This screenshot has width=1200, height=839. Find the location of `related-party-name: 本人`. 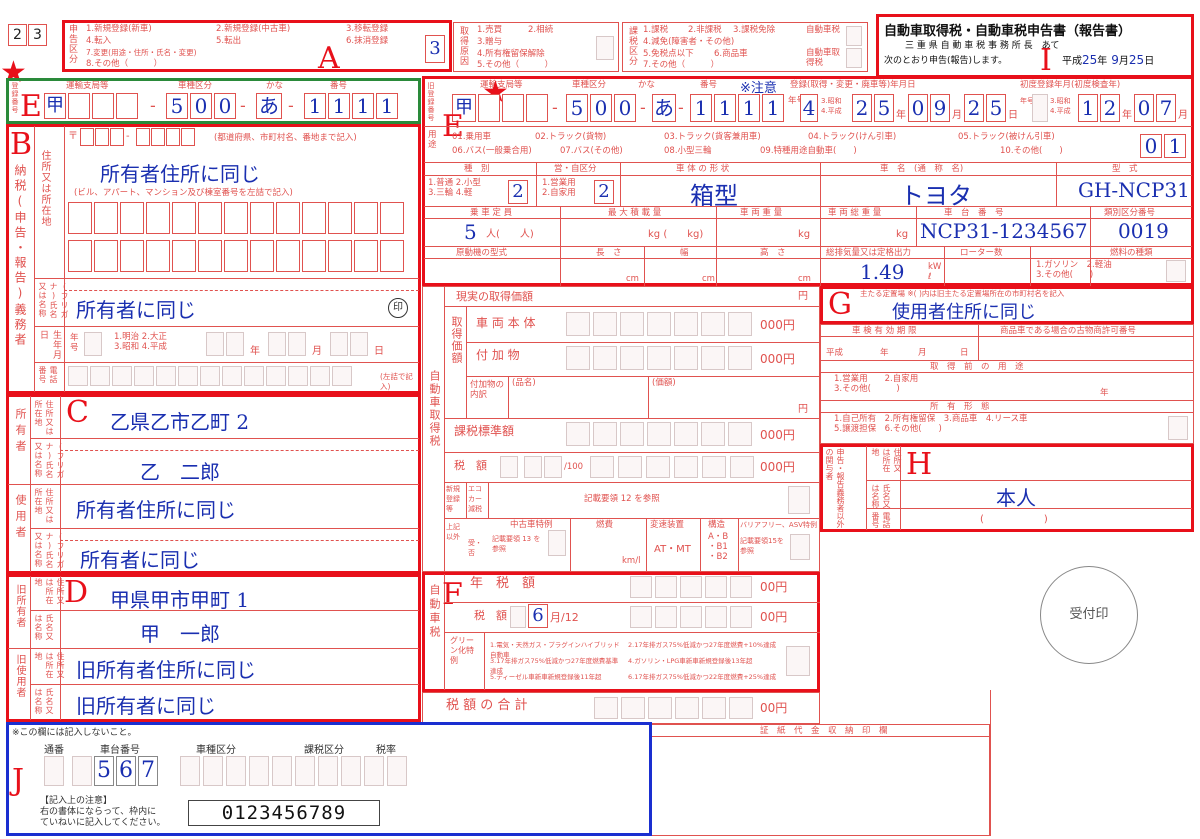

related-party-name: 本人 is located at coordinates (1036, 496).